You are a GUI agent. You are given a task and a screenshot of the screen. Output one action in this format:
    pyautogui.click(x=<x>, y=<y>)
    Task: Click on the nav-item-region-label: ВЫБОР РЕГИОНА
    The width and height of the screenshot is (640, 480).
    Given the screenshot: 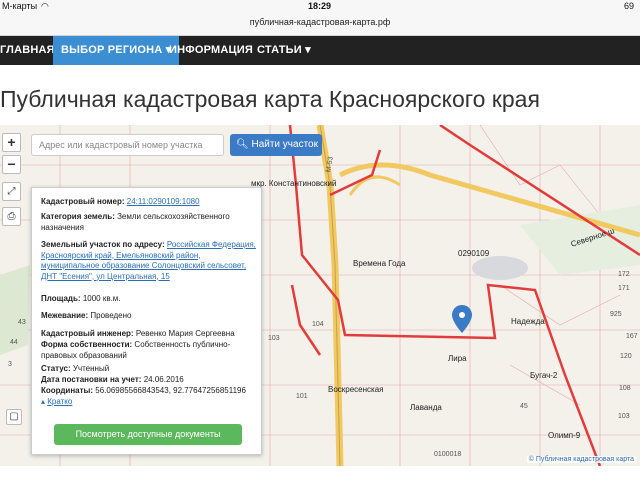 What is the action you would take?
    pyautogui.click(x=112, y=50)
    